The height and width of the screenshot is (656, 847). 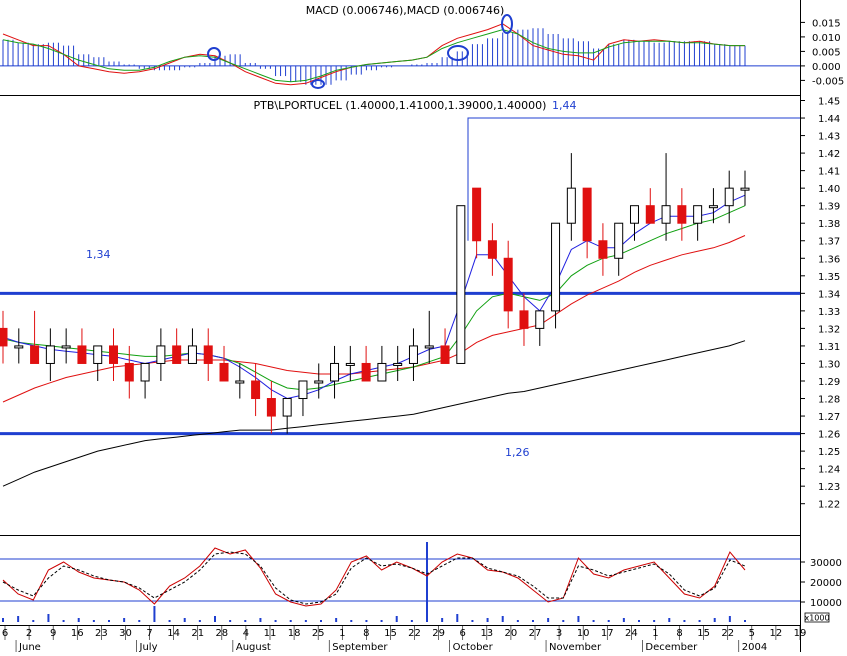 What do you see at coordinates (148, 647) in the screenshot?
I see `x-month-label: July` at bounding box center [148, 647].